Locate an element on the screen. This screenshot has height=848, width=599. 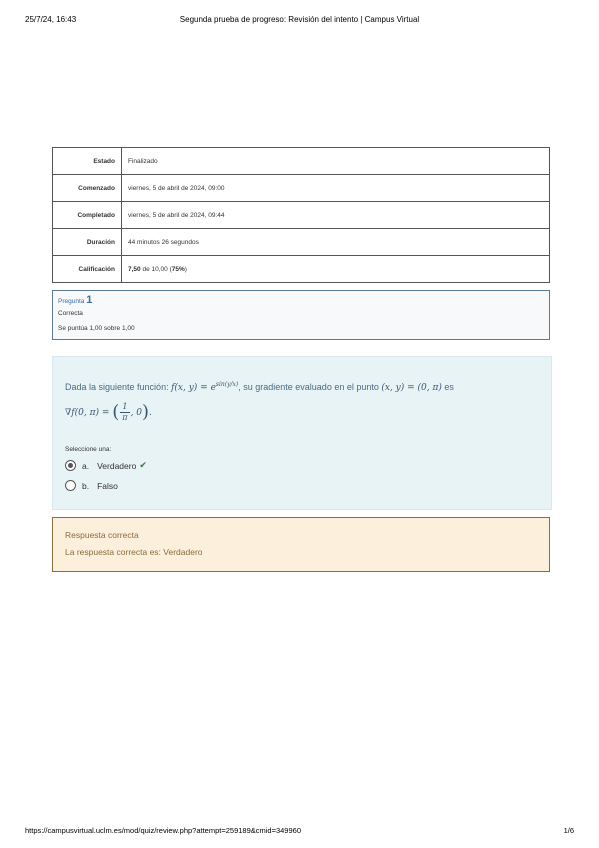
question-number: Pregunta 1 is located at coordinates (75, 300).